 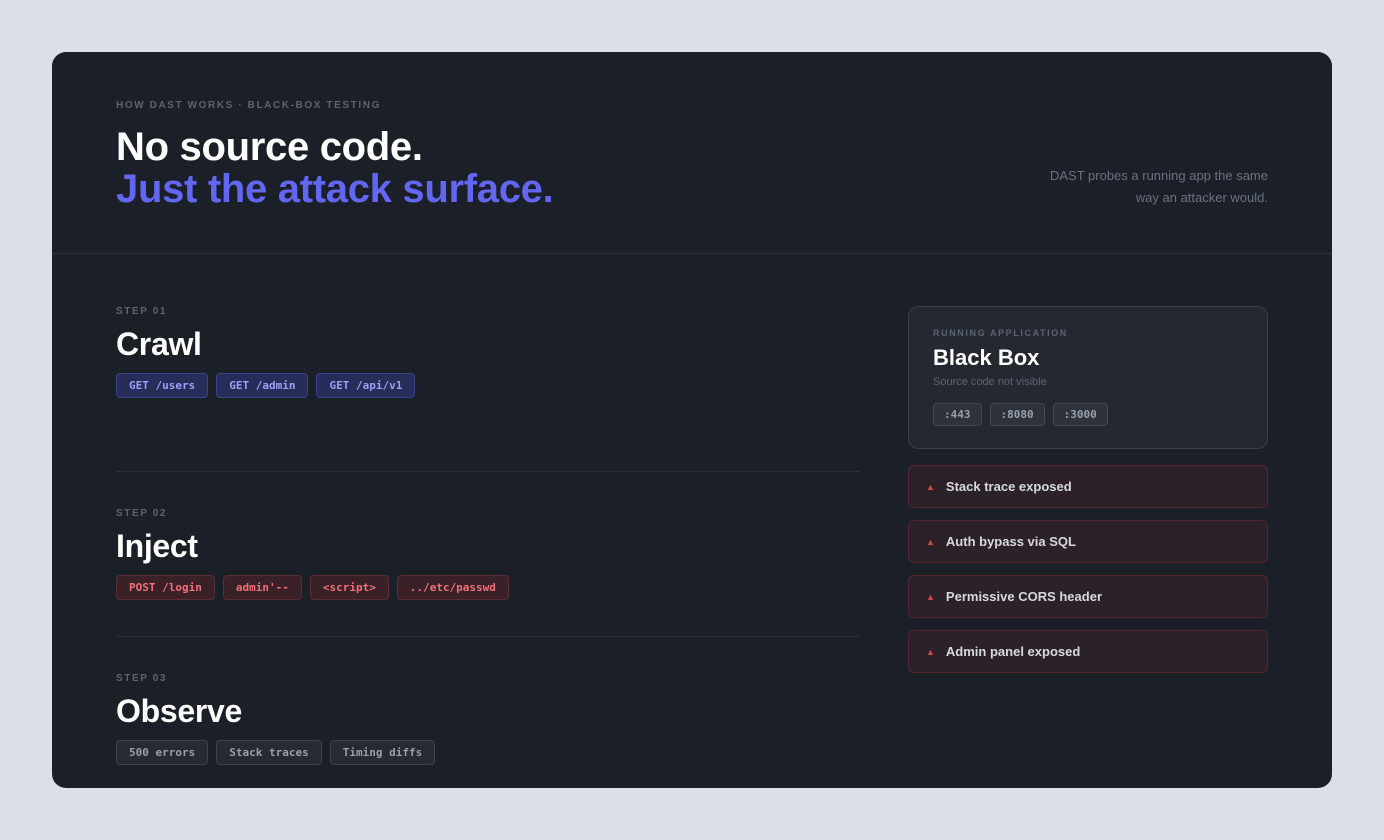 What do you see at coordinates (957, 414) in the screenshot?
I see `port-badge: :443` at bounding box center [957, 414].